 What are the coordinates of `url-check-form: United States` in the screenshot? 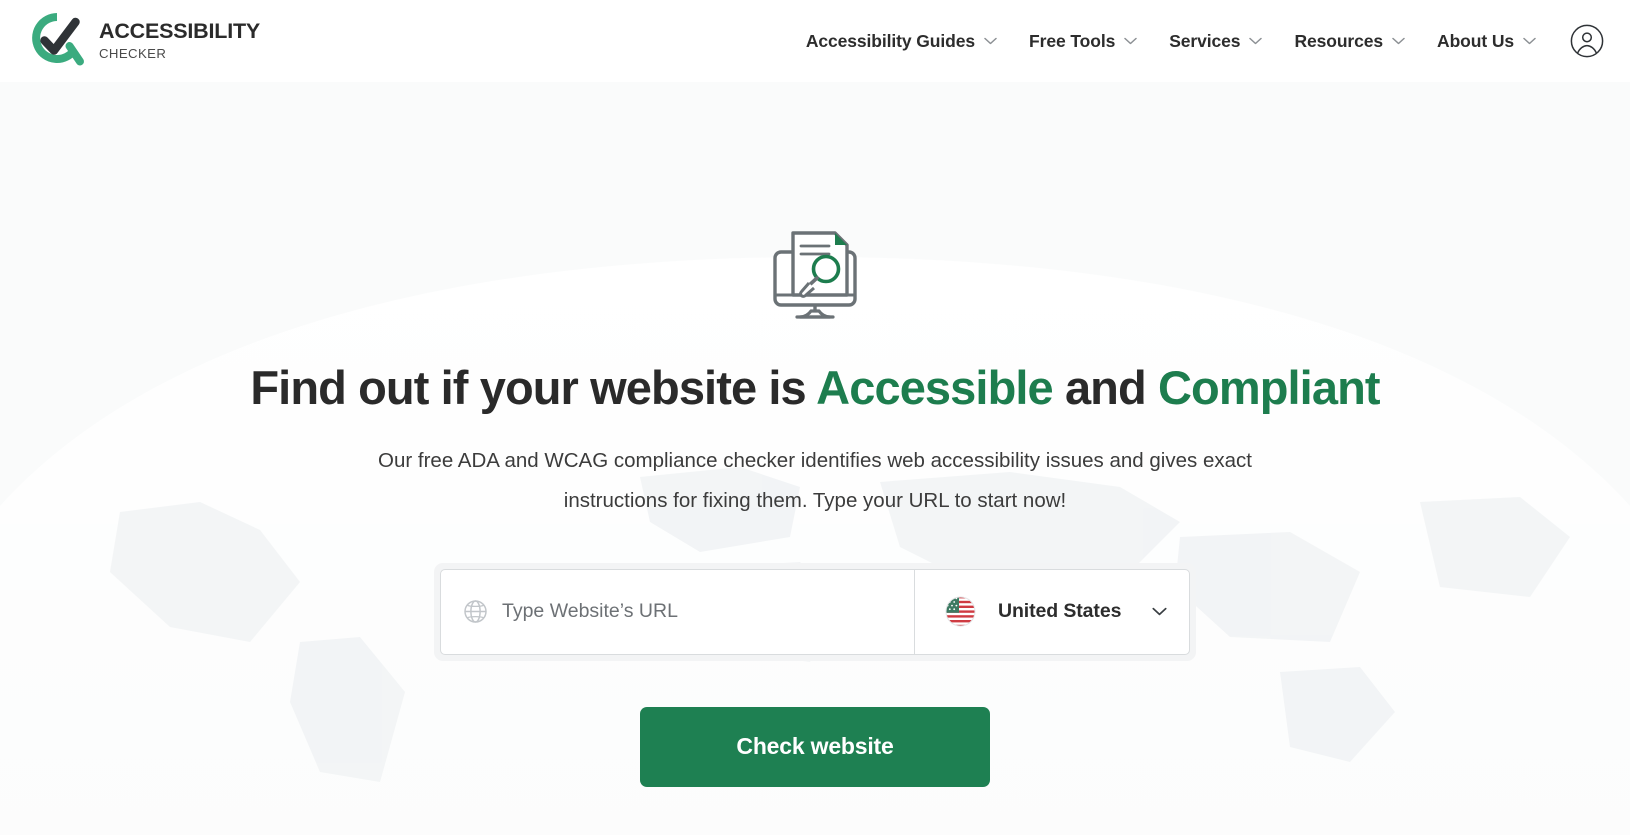 It's located at (815, 611).